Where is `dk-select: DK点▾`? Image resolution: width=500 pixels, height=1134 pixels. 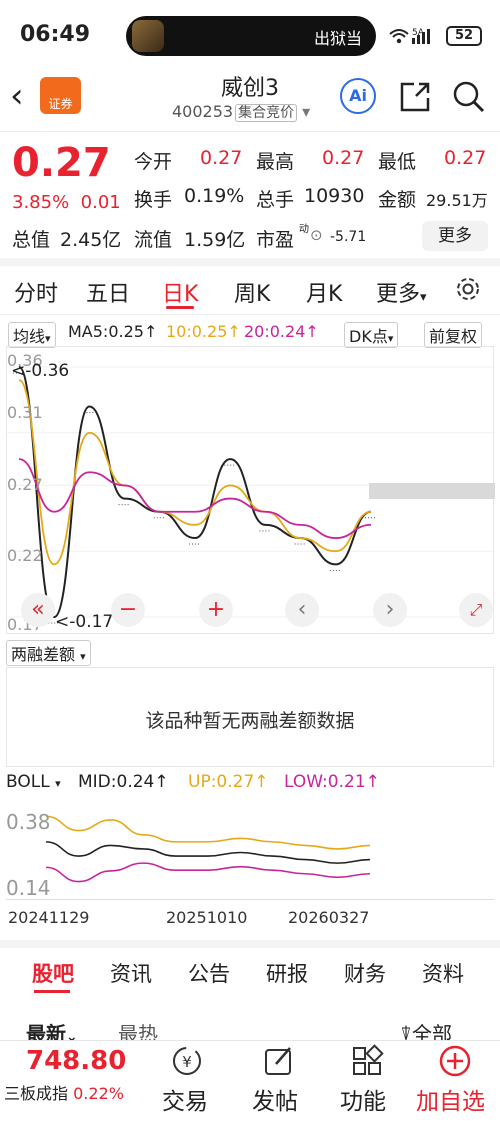 dk-select: DK点▾ is located at coordinates (371, 335).